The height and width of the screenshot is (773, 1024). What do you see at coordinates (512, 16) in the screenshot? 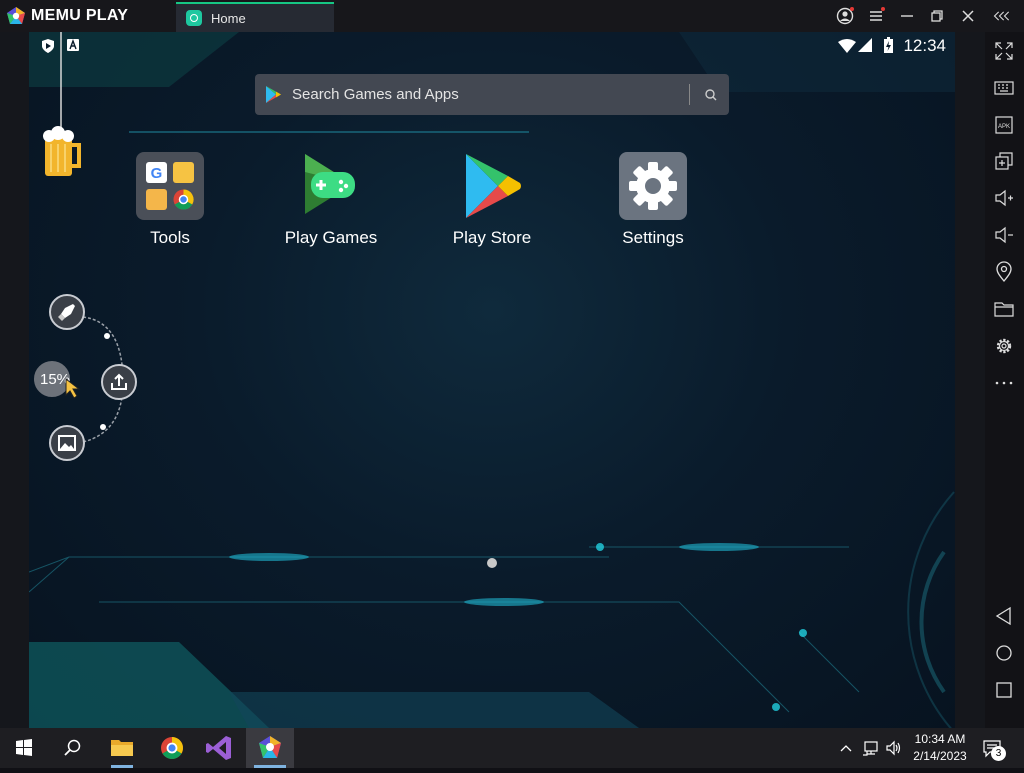
I see `title-bar: MEMU PLAY Home` at bounding box center [512, 16].